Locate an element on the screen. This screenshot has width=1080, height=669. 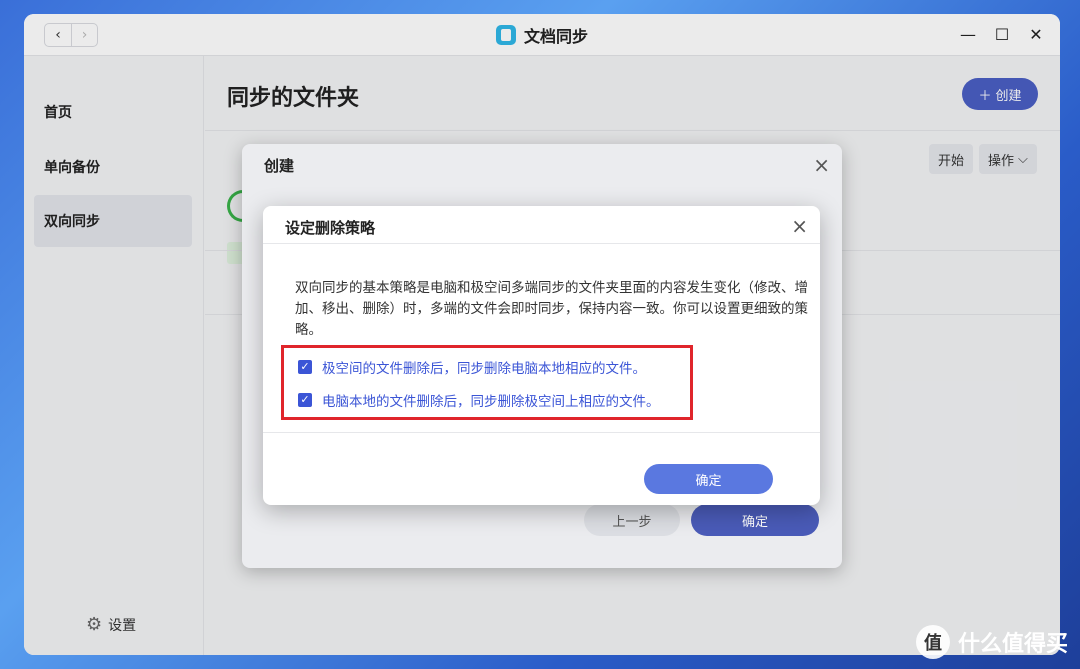
app-title: 文档同步 is located at coordinates (542, 35).